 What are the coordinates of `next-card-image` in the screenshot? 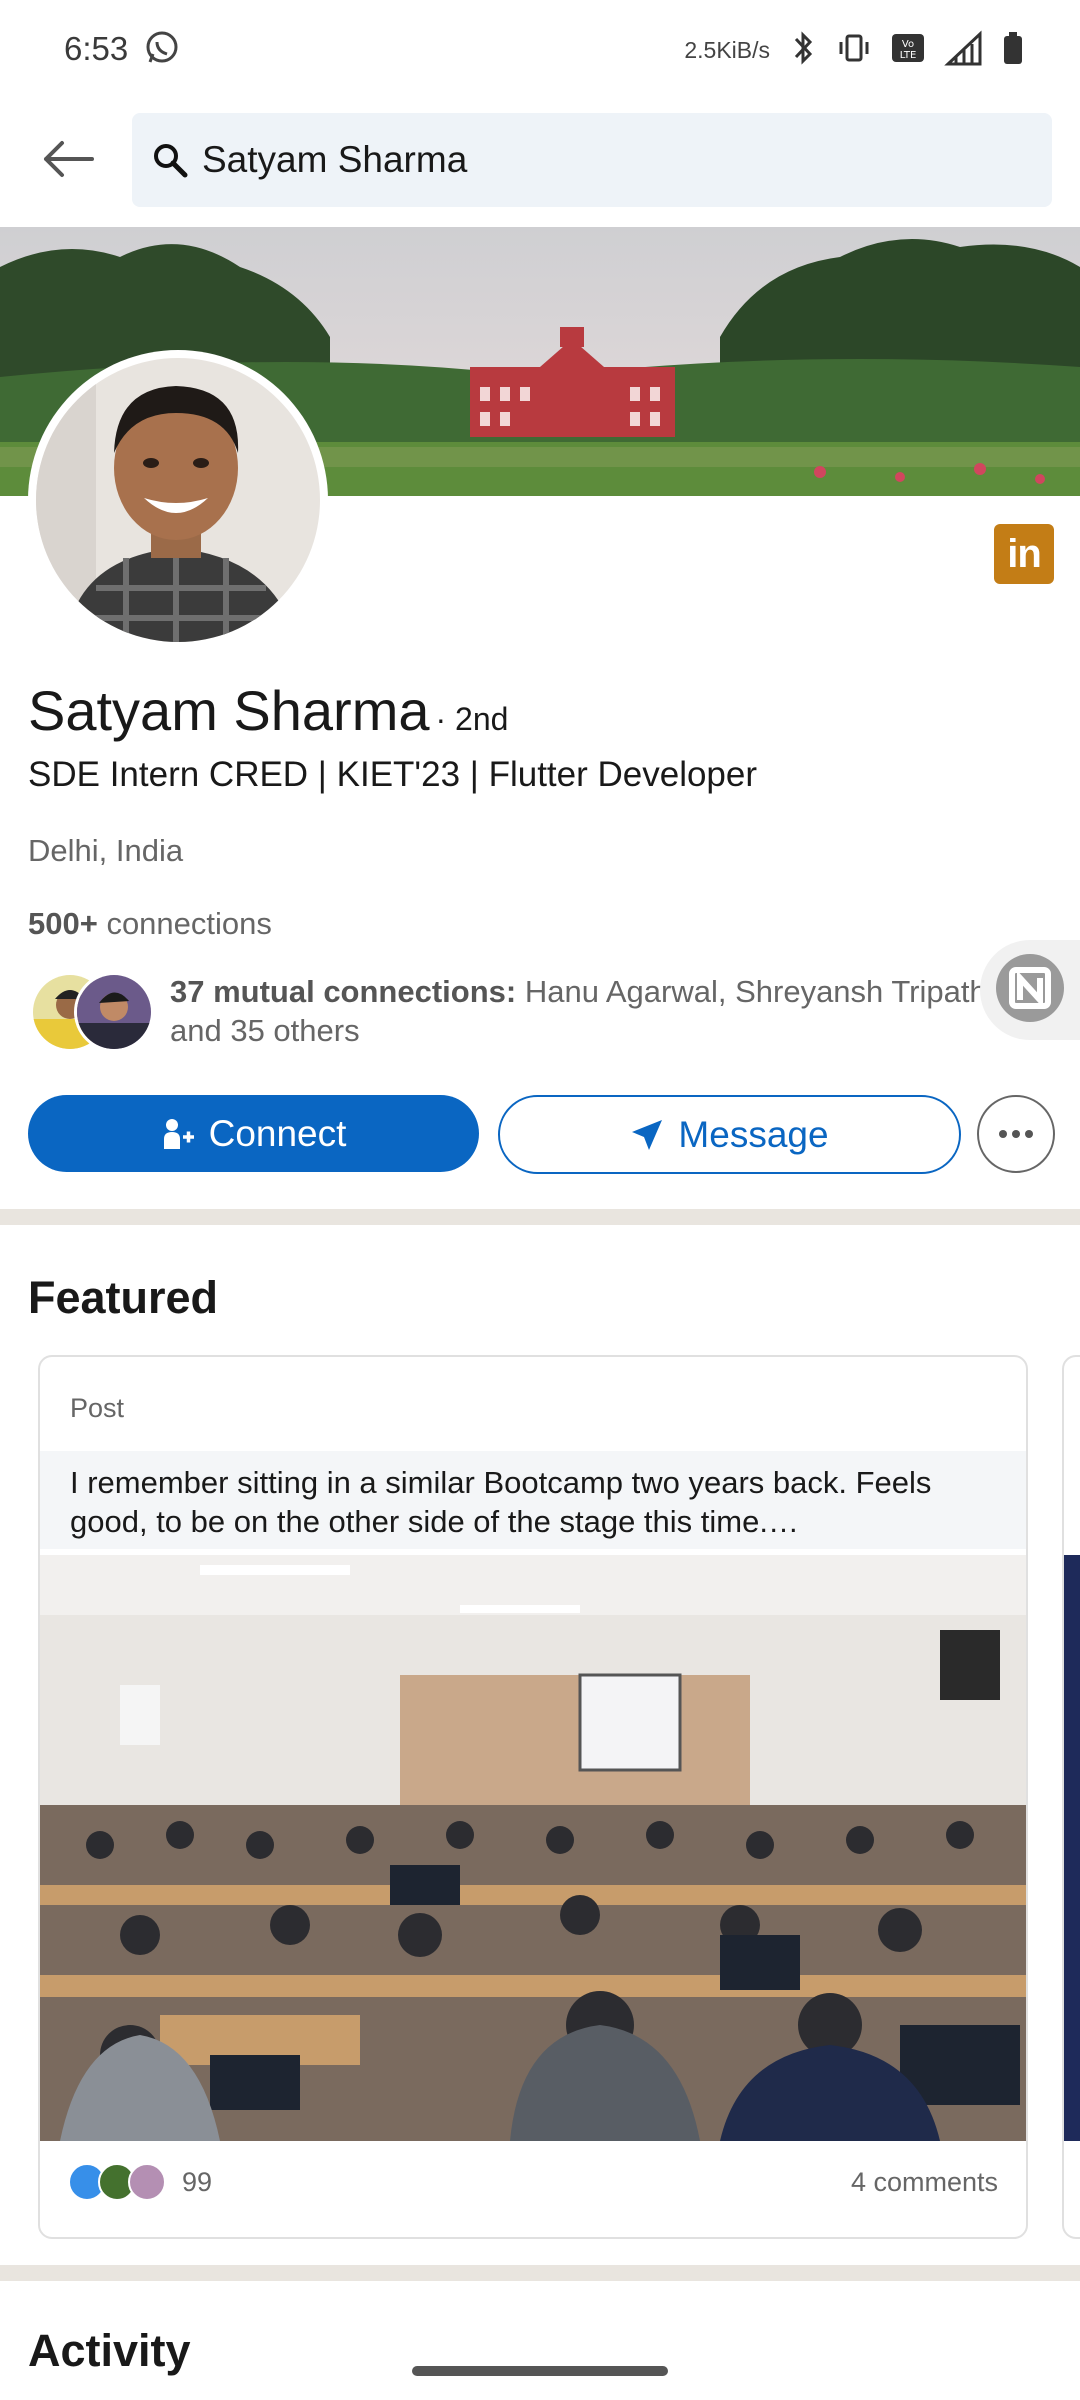 It's located at (1072, 1848).